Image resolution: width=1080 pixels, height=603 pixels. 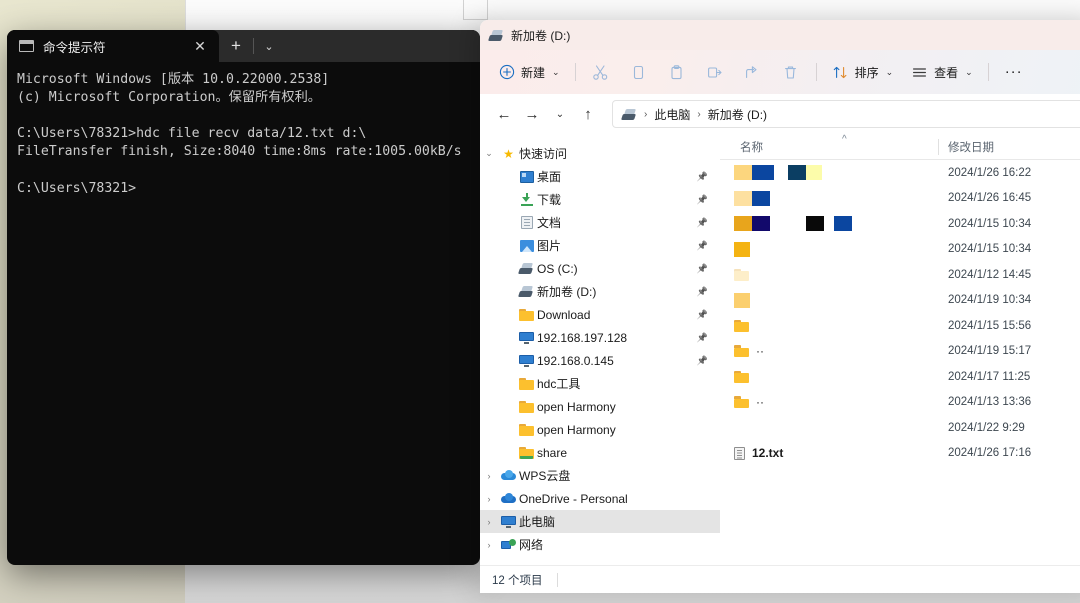 What do you see at coordinates (780, 35) in the screenshot?
I see `explorer-titlebar: 新加卷 (D:)` at bounding box center [780, 35].